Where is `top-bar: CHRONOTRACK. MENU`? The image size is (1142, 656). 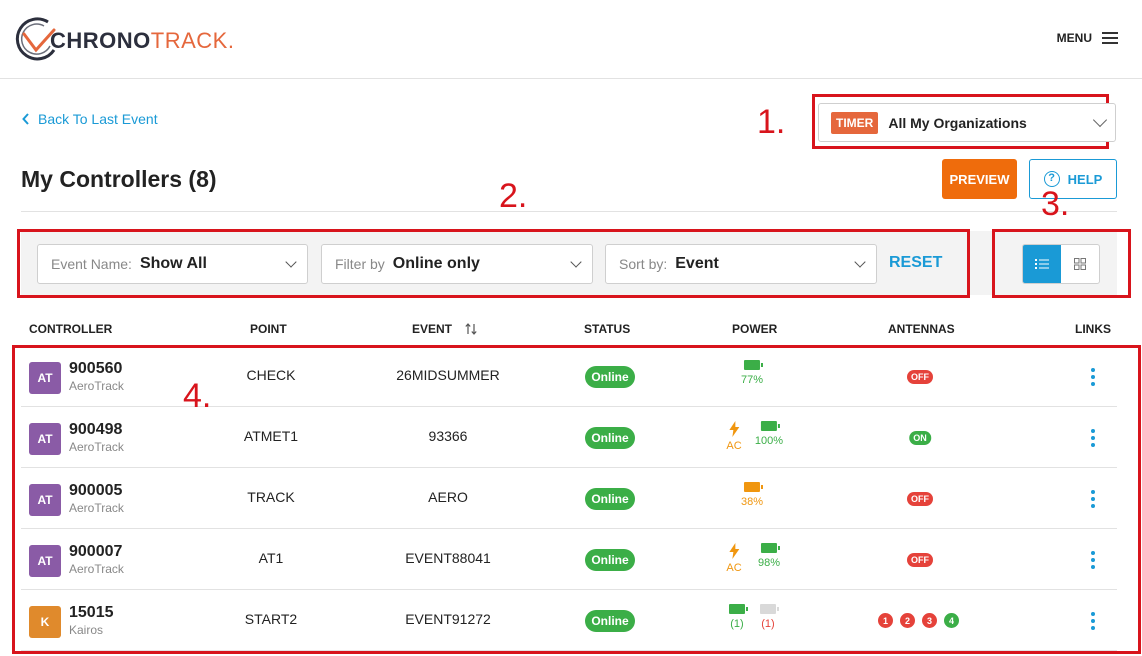
top-bar: CHRONOTRACK. MENU is located at coordinates (571, 39).